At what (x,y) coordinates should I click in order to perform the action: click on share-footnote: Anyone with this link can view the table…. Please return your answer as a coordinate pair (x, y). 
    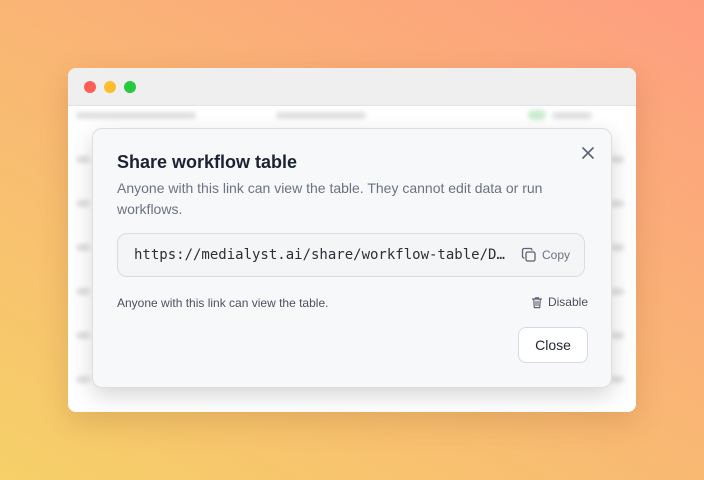
    Looking at the image, I should click on (223, 303).